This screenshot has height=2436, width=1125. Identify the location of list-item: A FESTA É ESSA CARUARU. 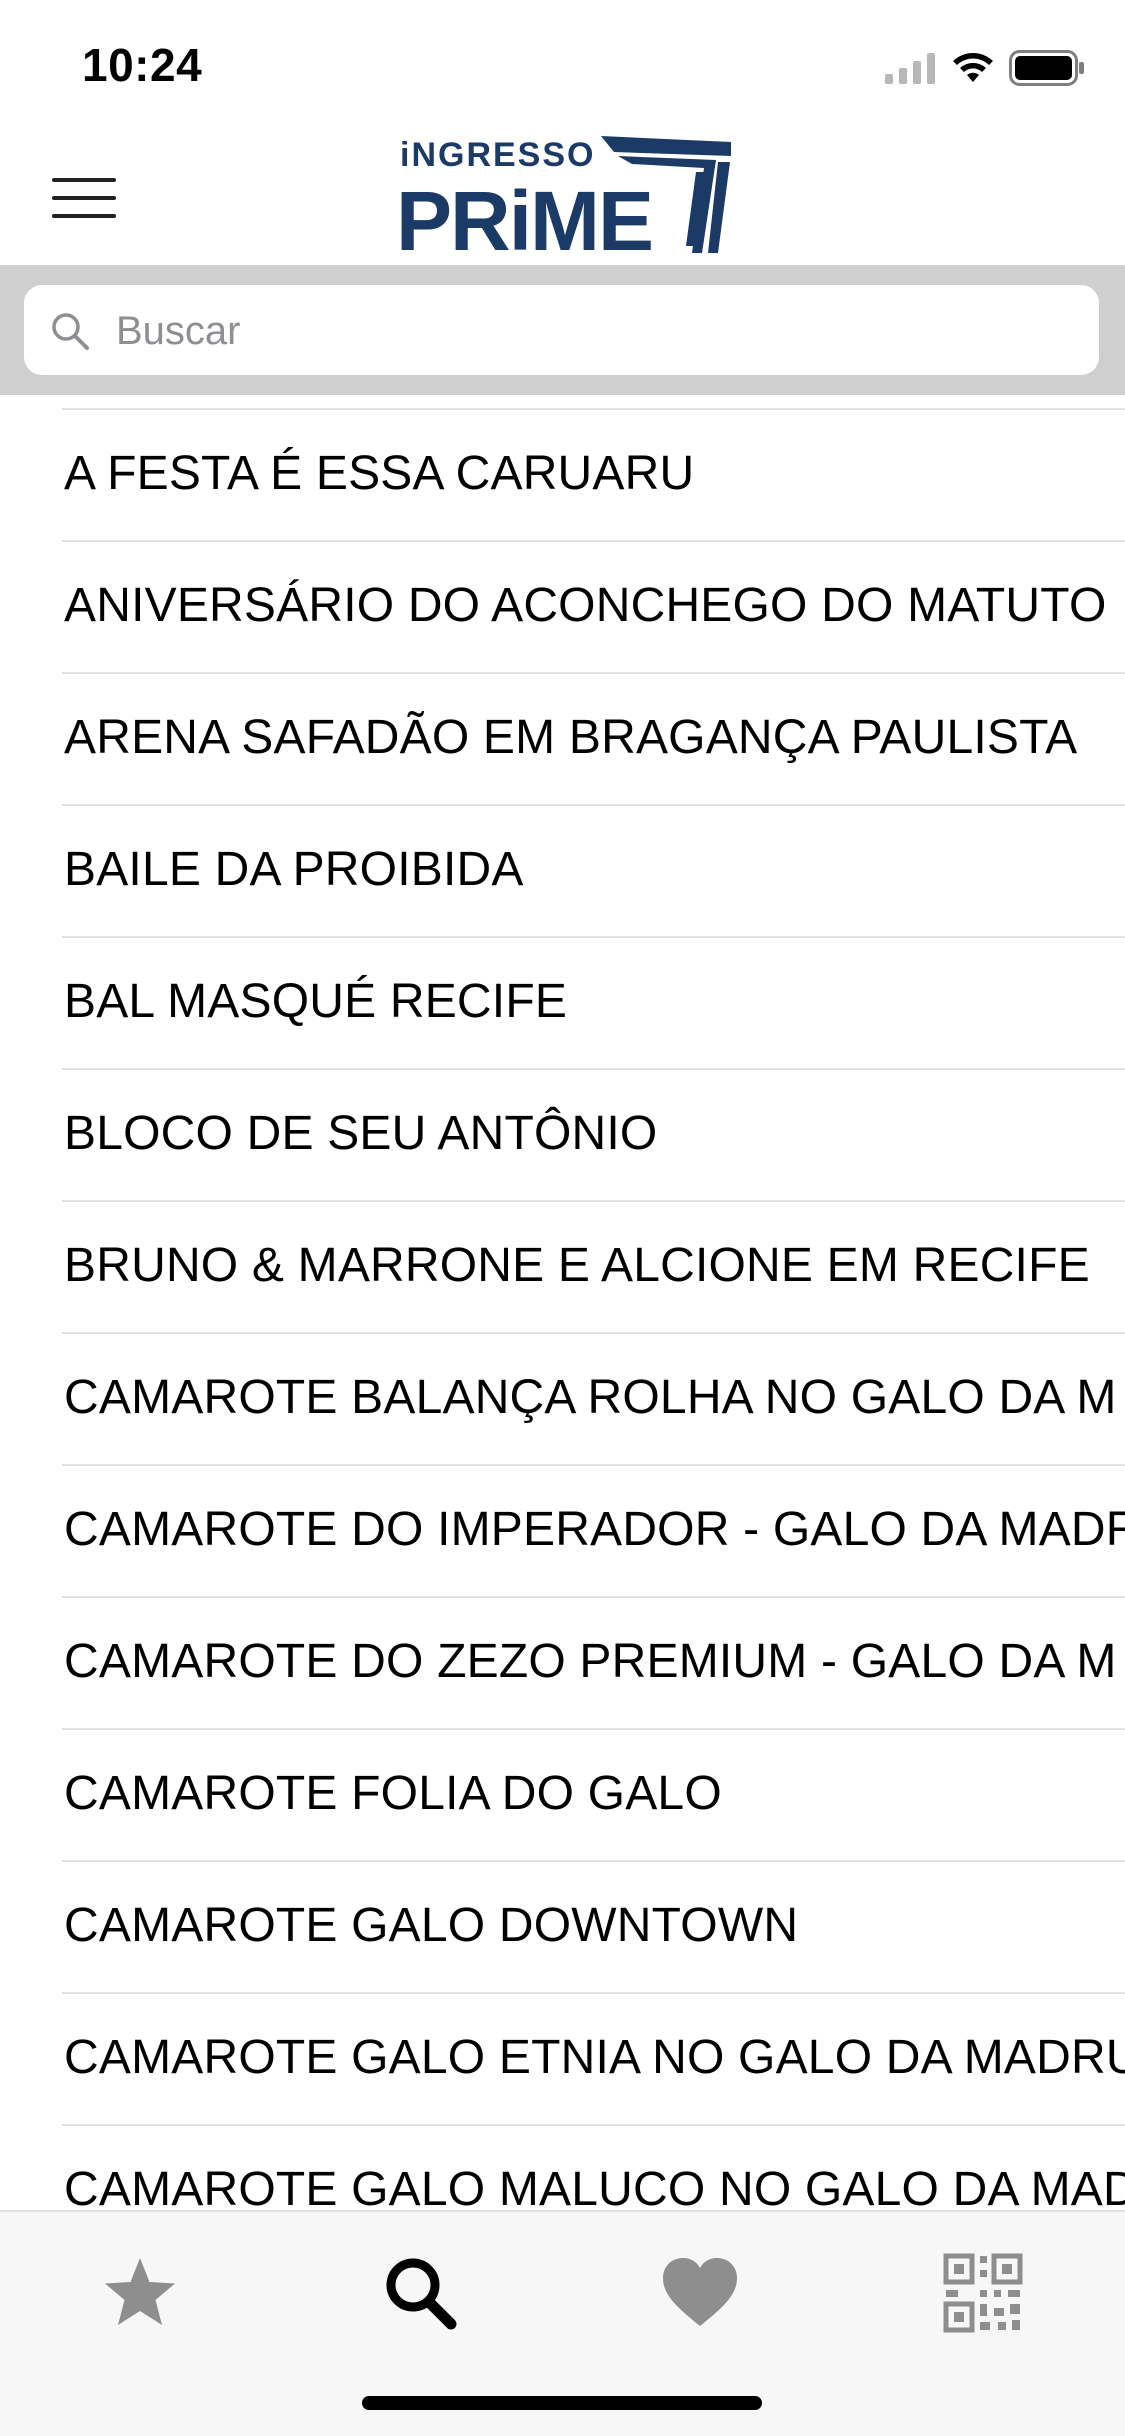
(562, 476).